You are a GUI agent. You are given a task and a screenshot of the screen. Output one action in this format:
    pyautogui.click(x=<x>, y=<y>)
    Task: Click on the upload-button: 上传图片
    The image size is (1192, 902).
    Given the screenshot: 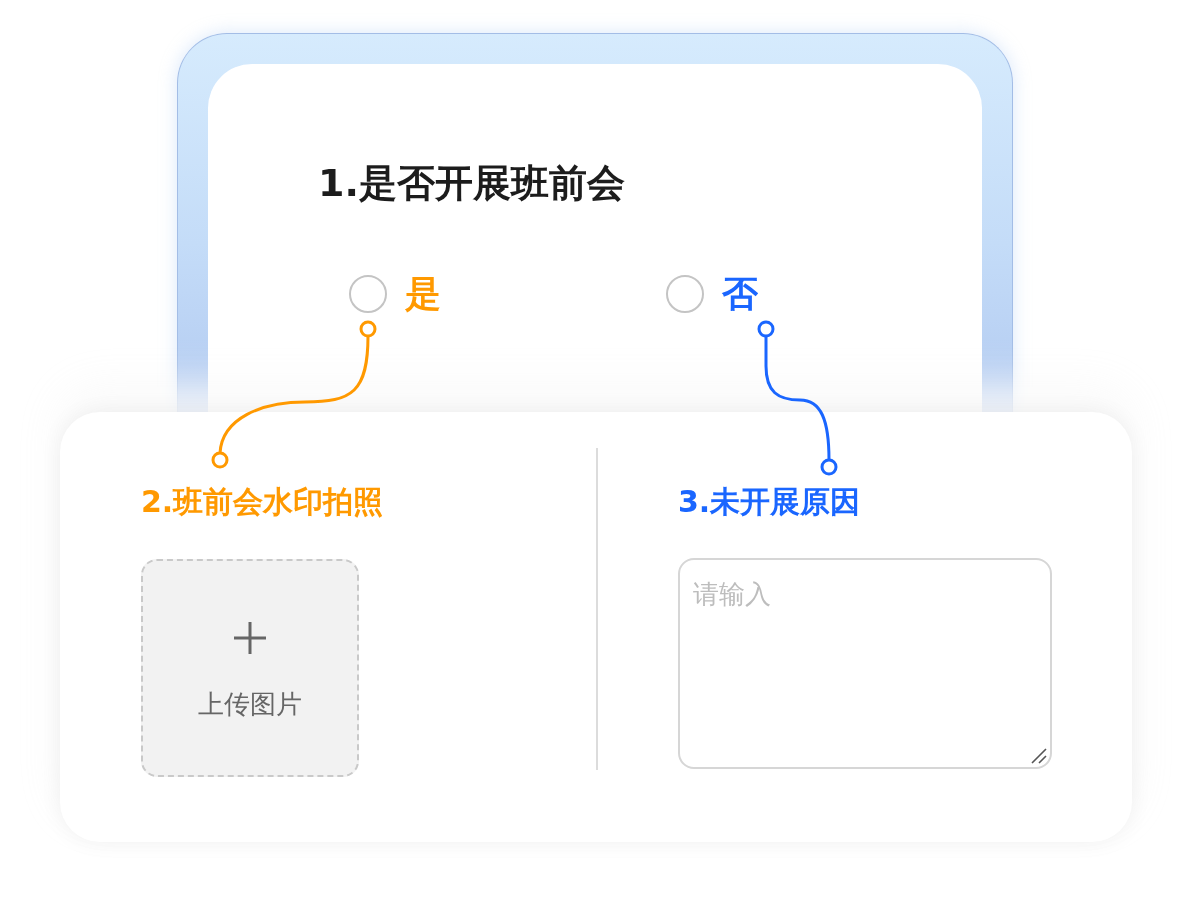 What is the action you would take?
    pyautogui.click(x=250, y=668)
    